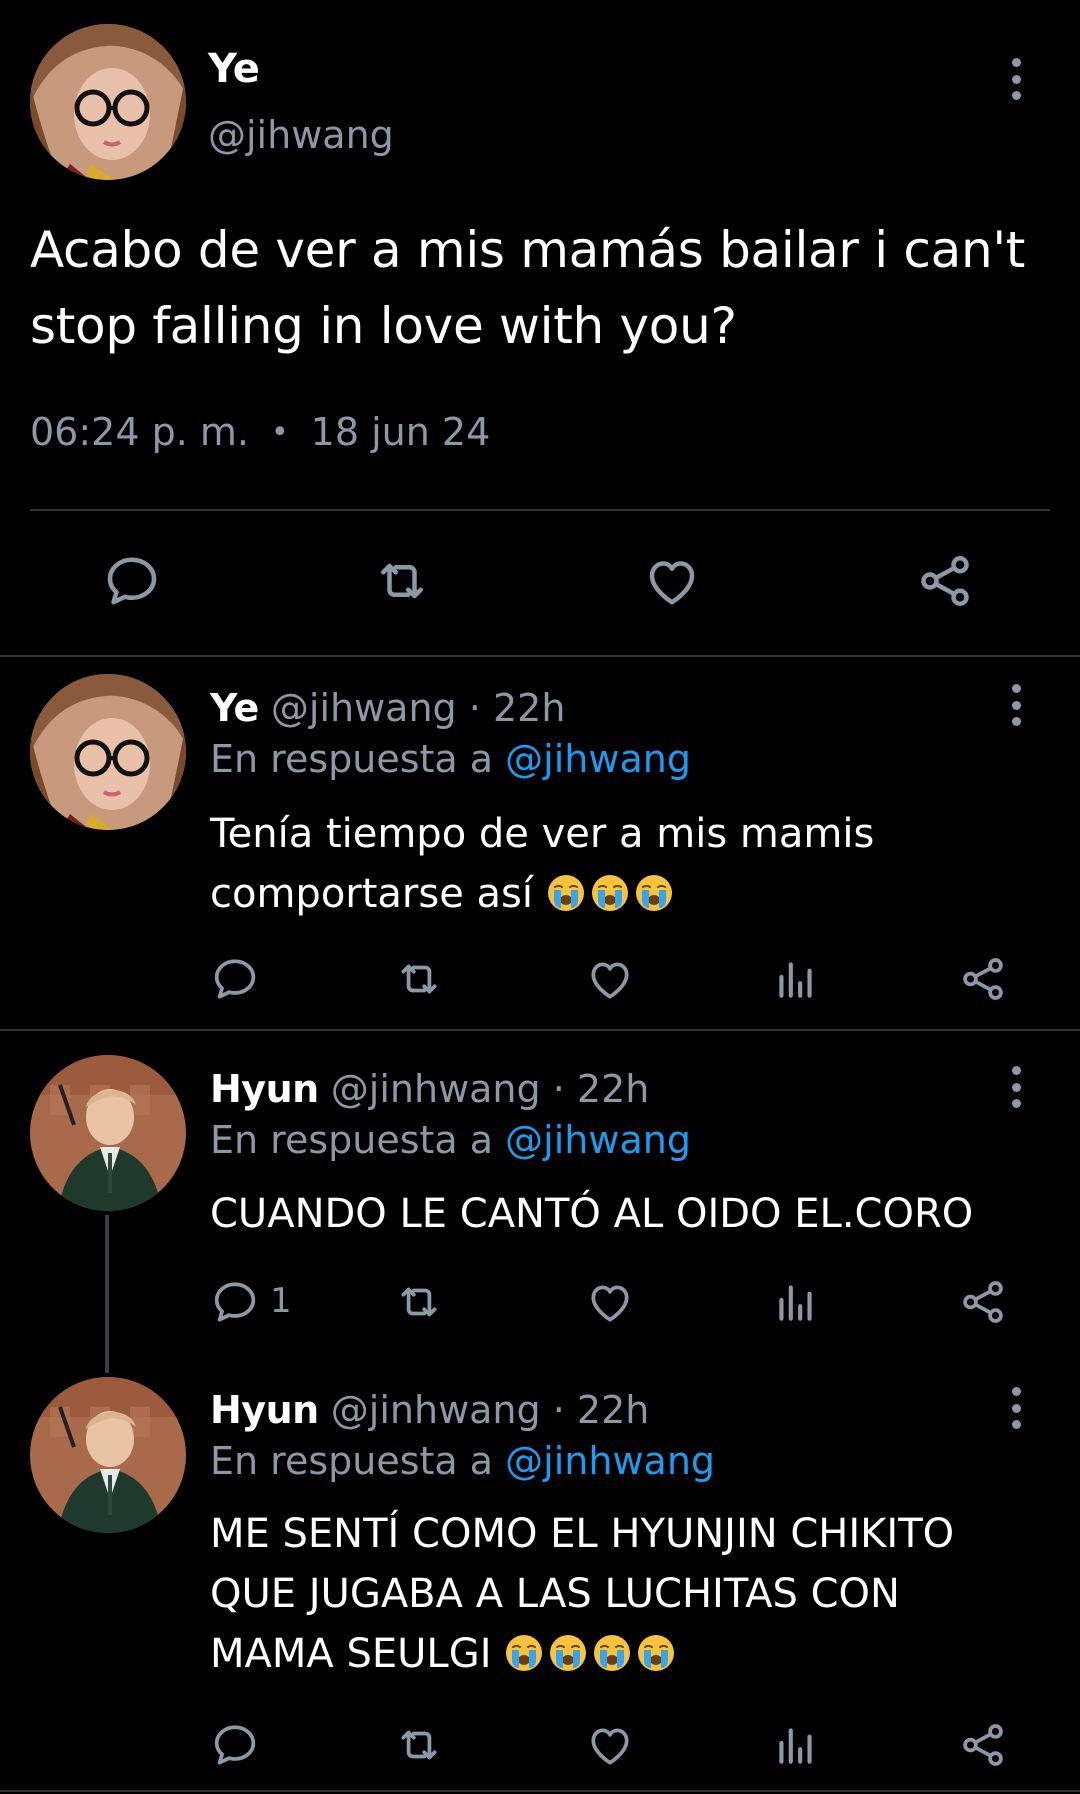 This screenshot has width=1080, height=1794. Describe the element at coordinates (108, 102) in the screenshot. I see `author-avatar` at that location.